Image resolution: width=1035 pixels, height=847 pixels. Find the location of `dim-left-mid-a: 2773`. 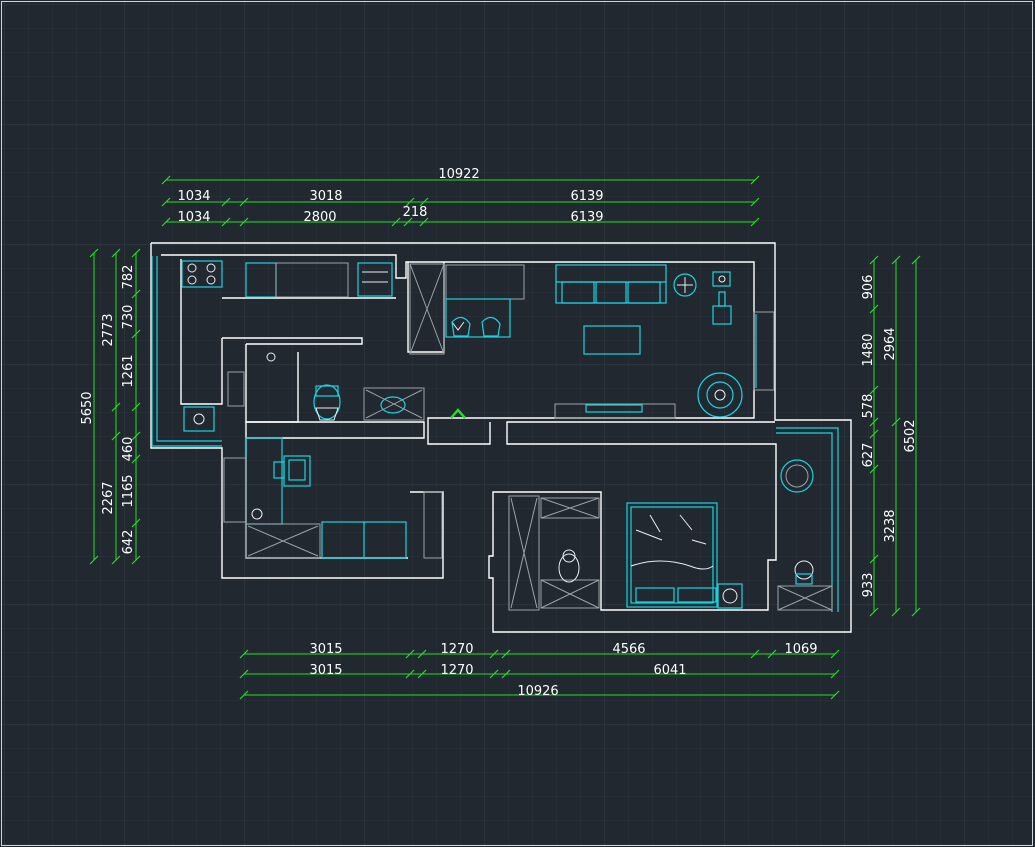

dim-left-mid-a: 2773 is located at coordinates (108, 329).